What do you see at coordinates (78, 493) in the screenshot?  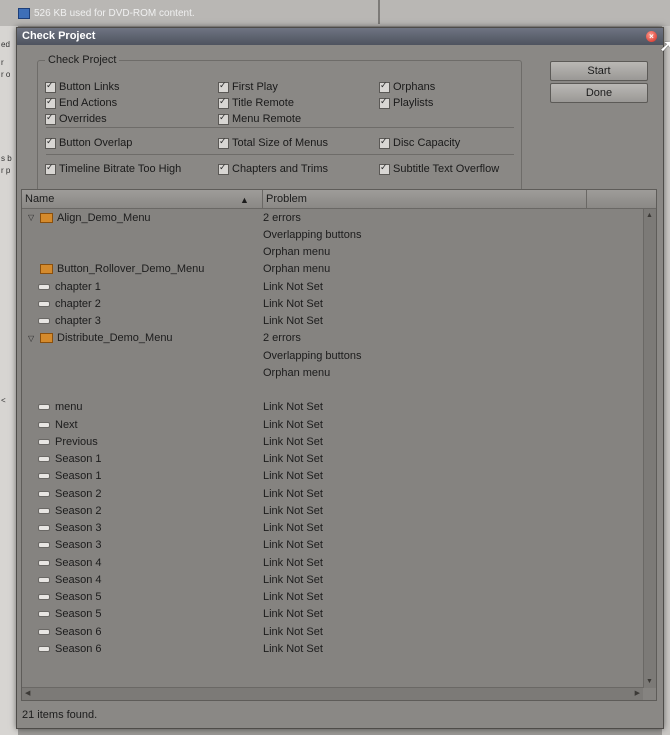 I see `item-name: Season 2` at bounding box center [78, 493].